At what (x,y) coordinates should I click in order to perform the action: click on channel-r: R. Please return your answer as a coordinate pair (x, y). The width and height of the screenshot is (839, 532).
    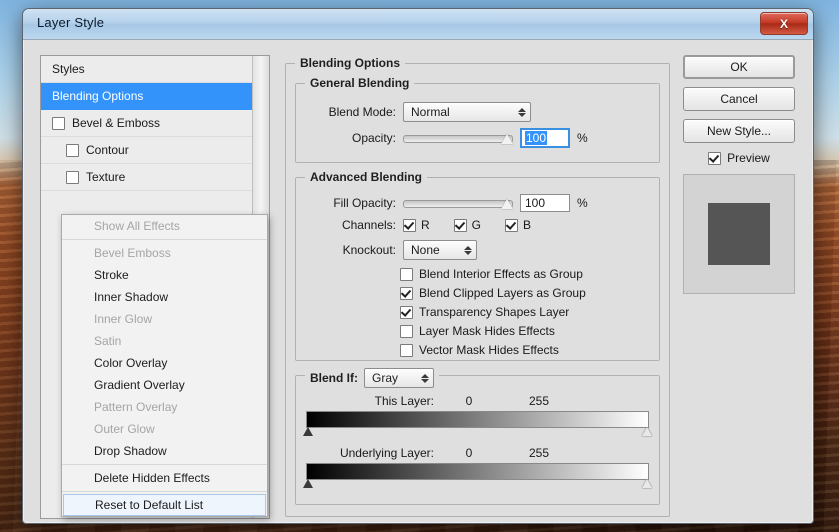
    Looking at the image, I should click on (416, 225).